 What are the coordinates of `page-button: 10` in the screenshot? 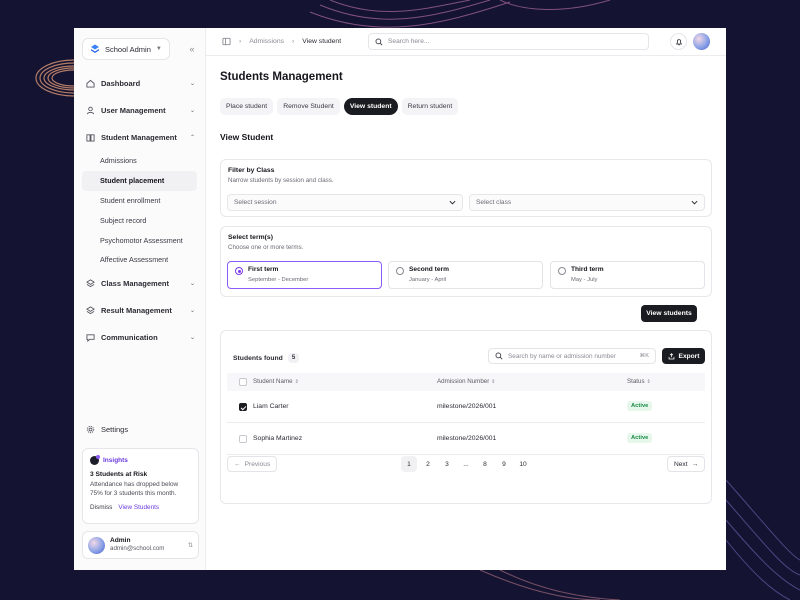 It's located at (523, 464).